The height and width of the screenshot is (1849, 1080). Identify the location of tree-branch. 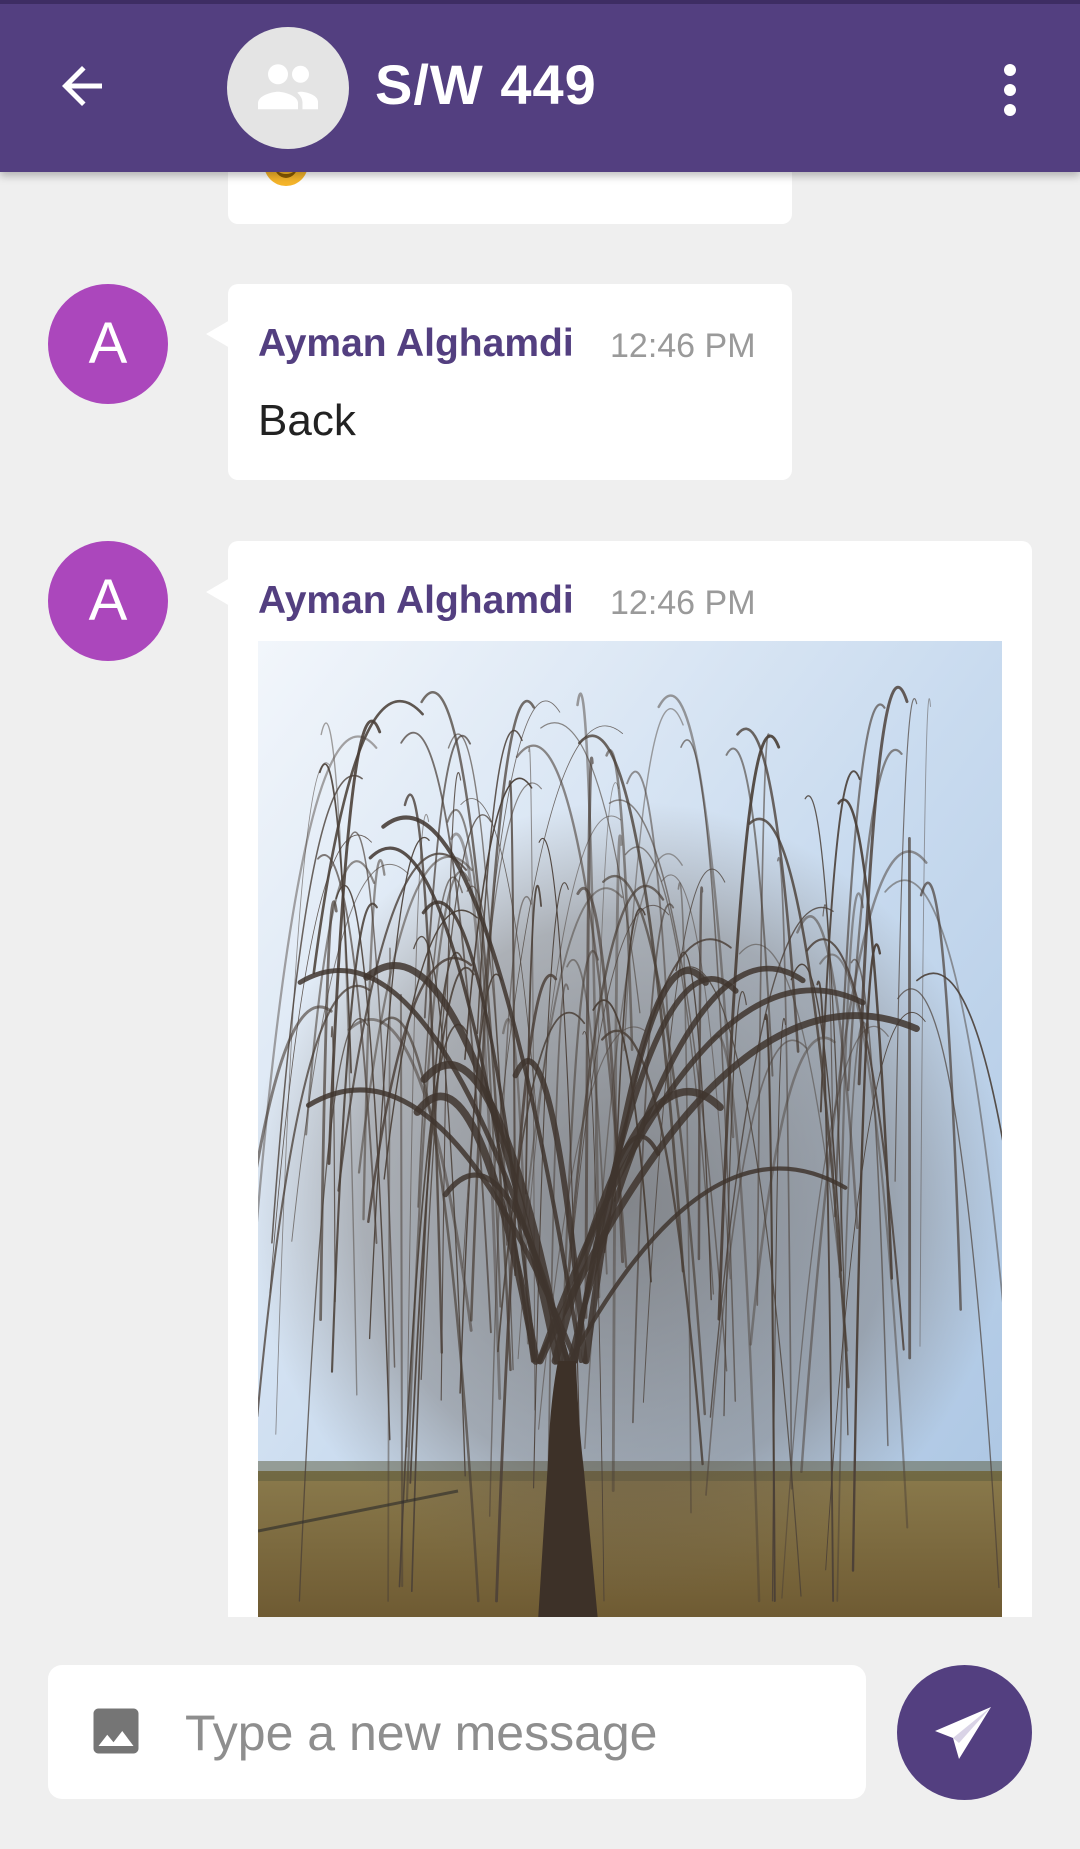
(401, 1290).